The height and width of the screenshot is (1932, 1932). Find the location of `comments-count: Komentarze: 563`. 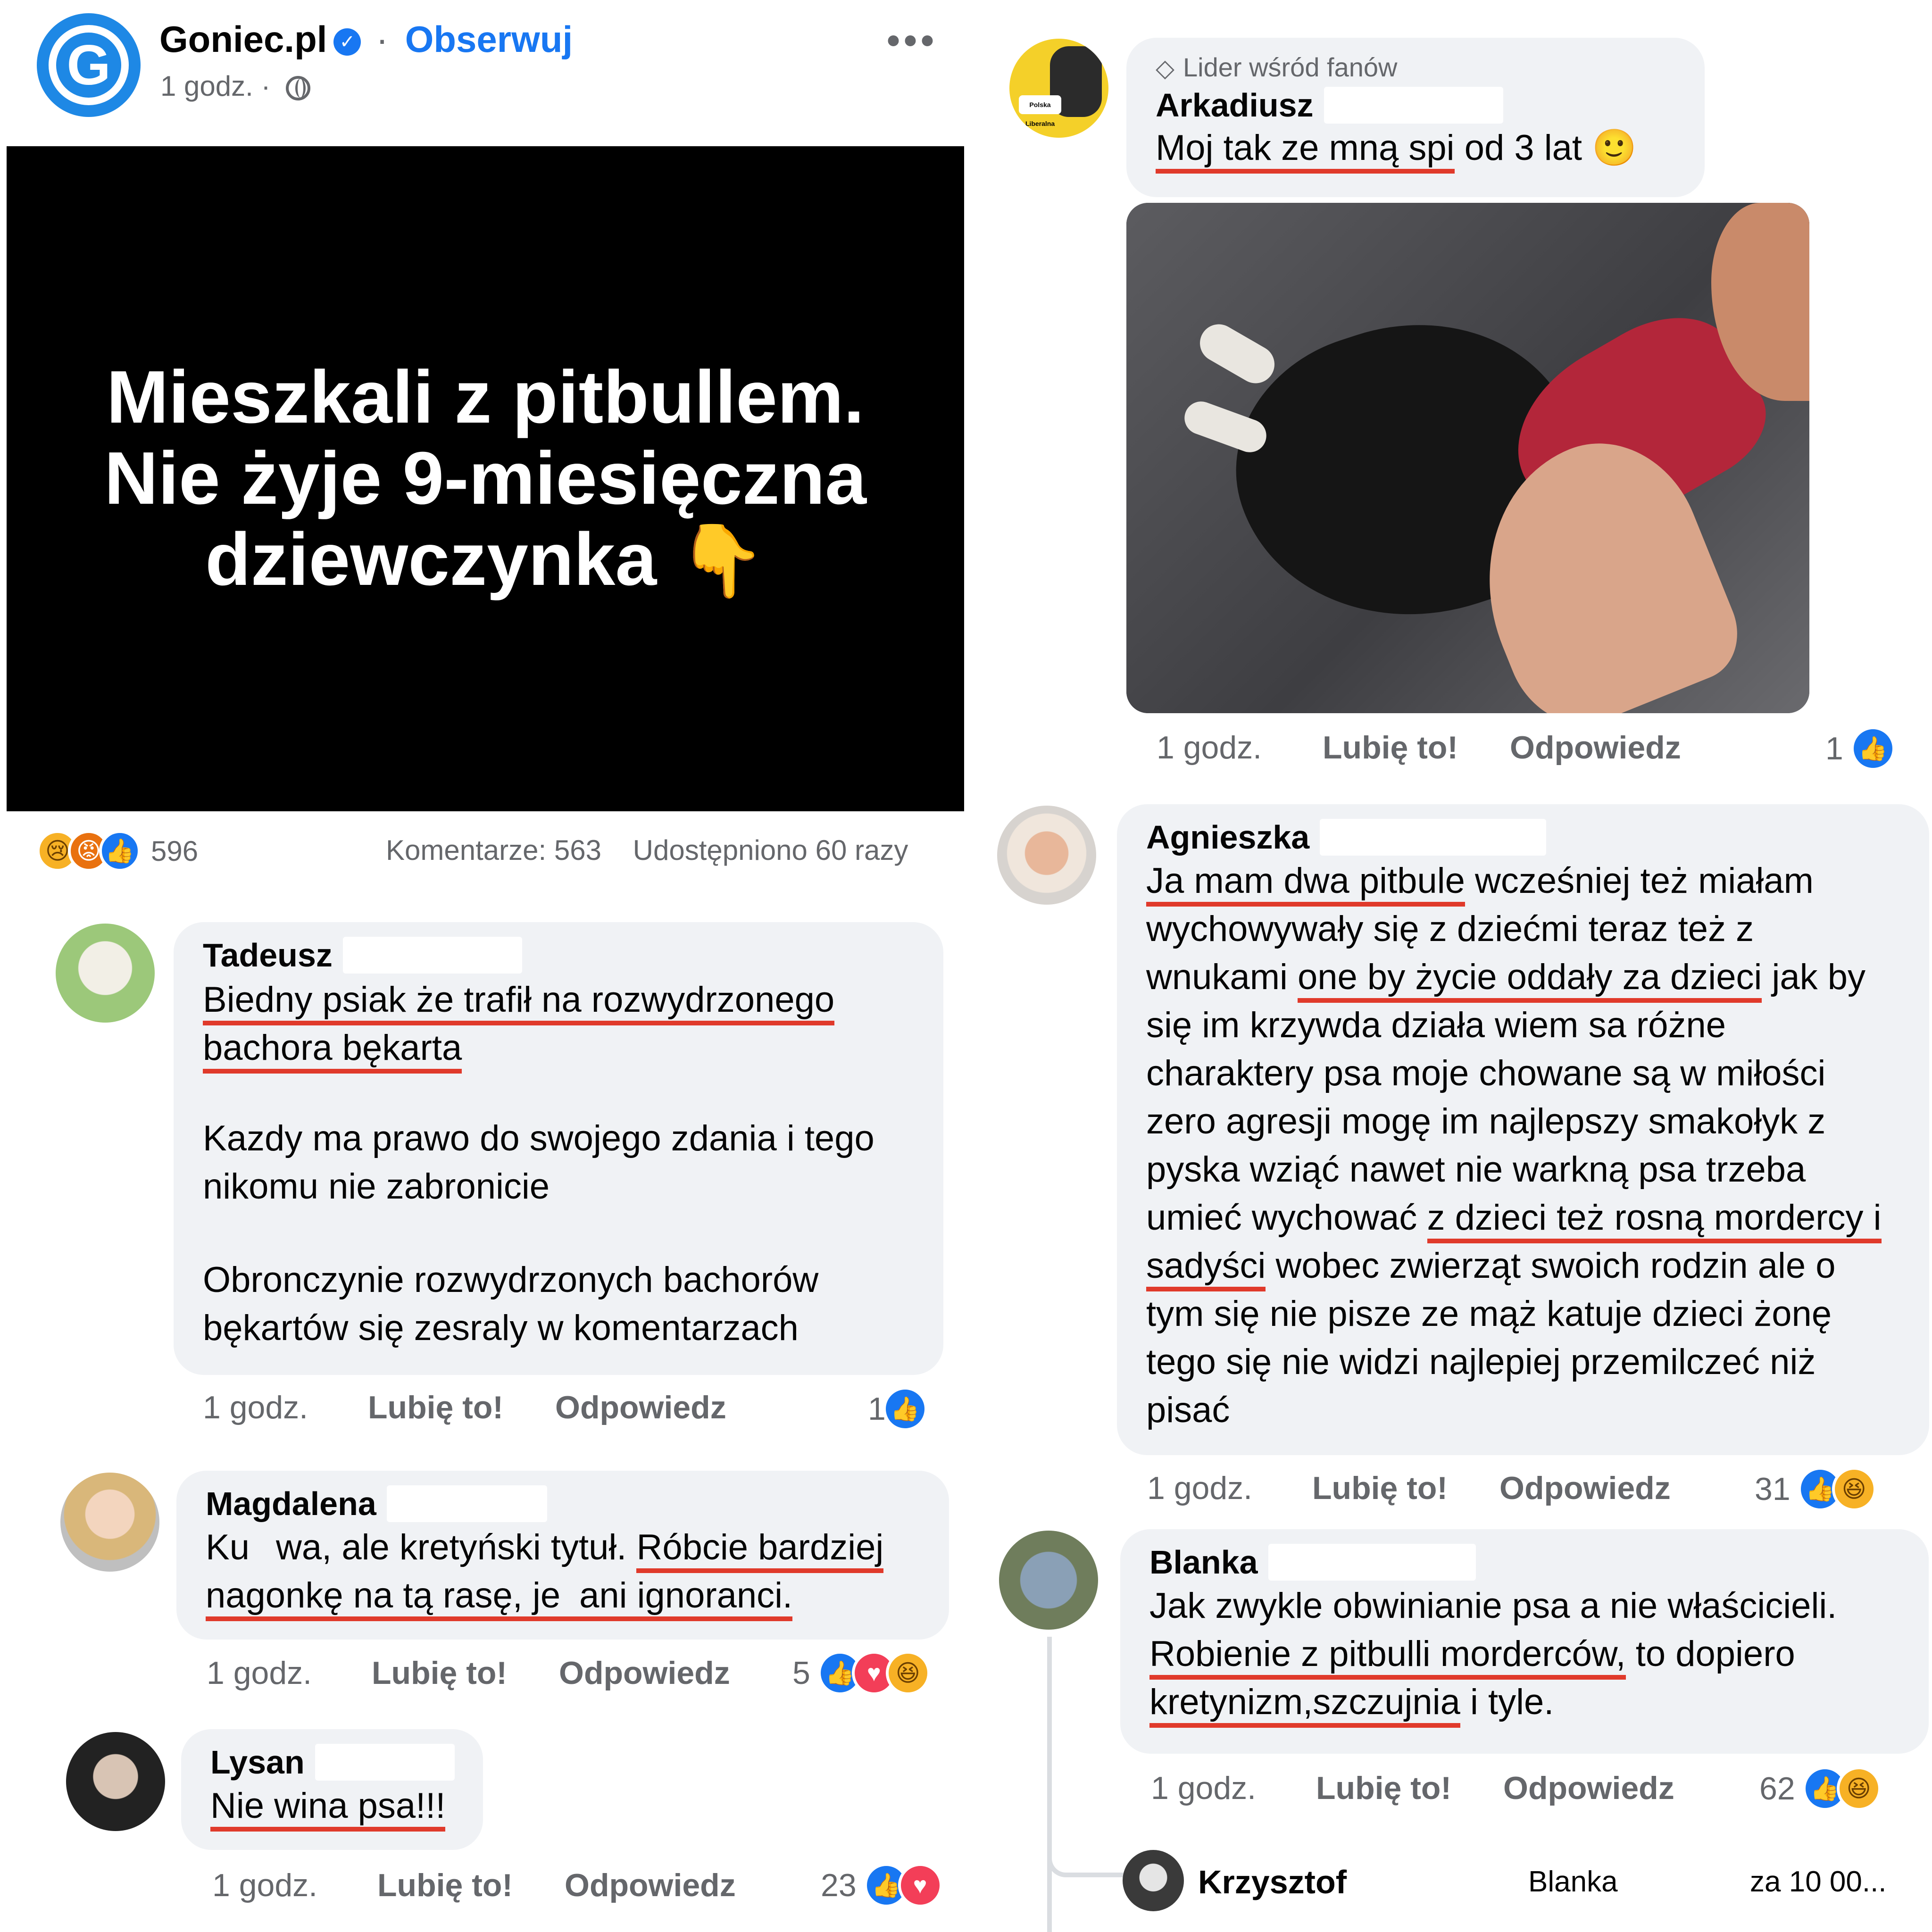

comments-count: Komentarze: 563 is located at coordinates (494, 850).